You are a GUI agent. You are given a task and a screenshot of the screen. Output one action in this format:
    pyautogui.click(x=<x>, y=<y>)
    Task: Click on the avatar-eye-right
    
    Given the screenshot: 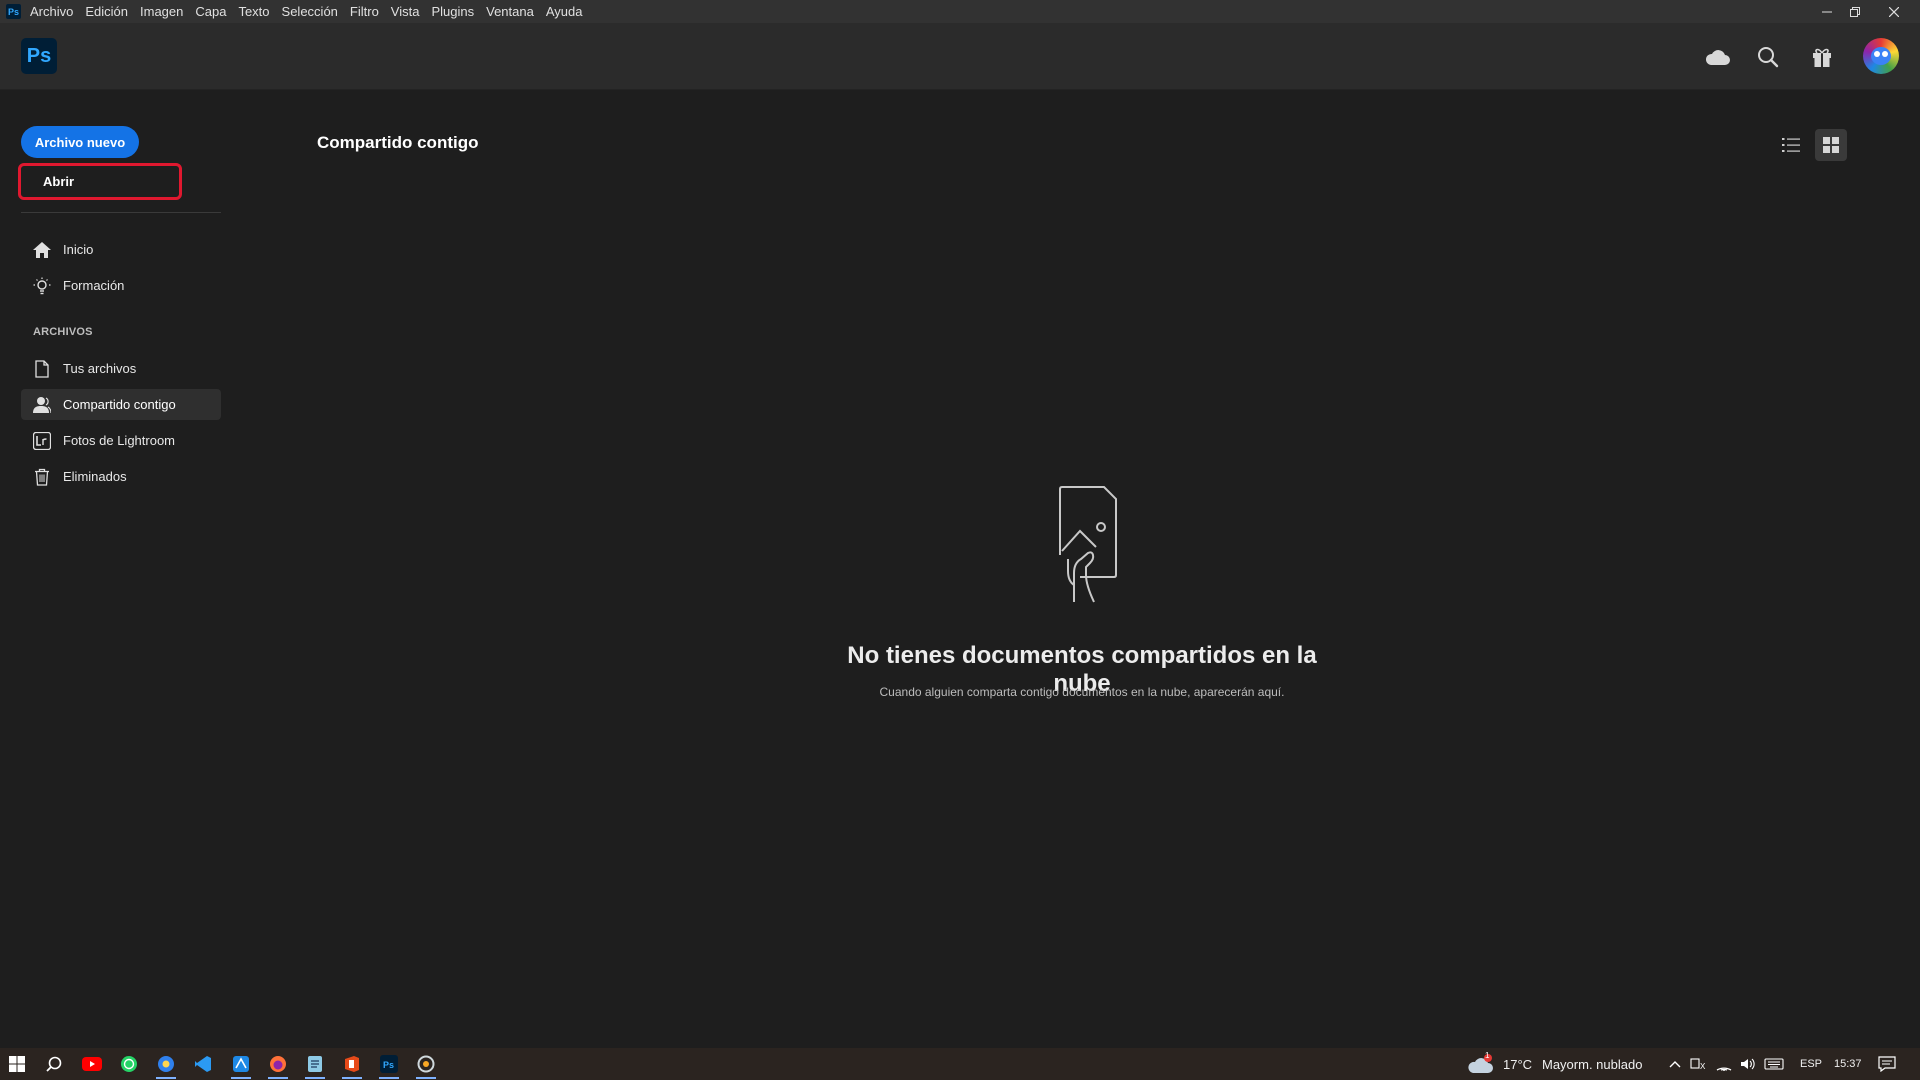 What is the action you would take?
    pyautogui.click(x=1885, y=54)
    